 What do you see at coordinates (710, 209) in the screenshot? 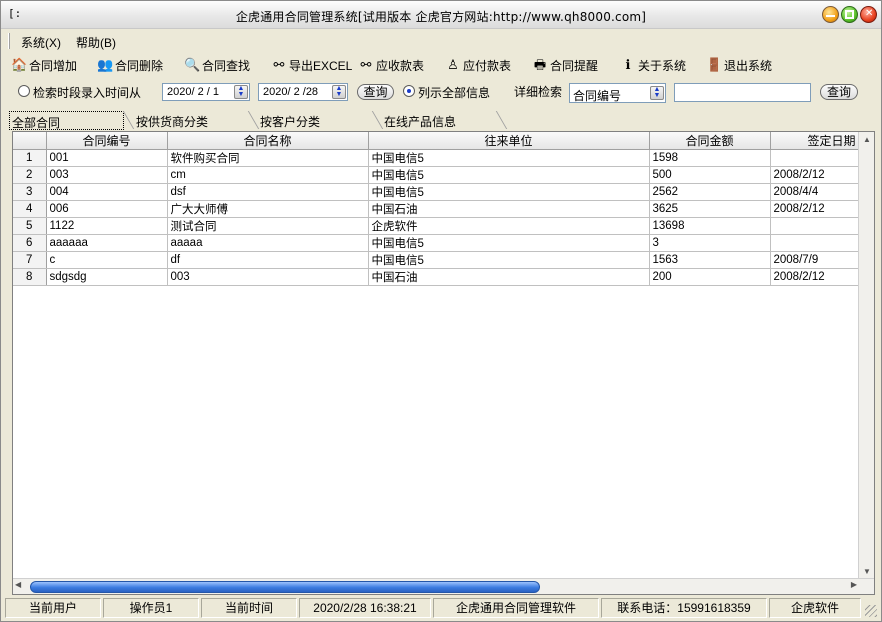
I see `cell-amount: 3625` at bounding box center [710, 209].